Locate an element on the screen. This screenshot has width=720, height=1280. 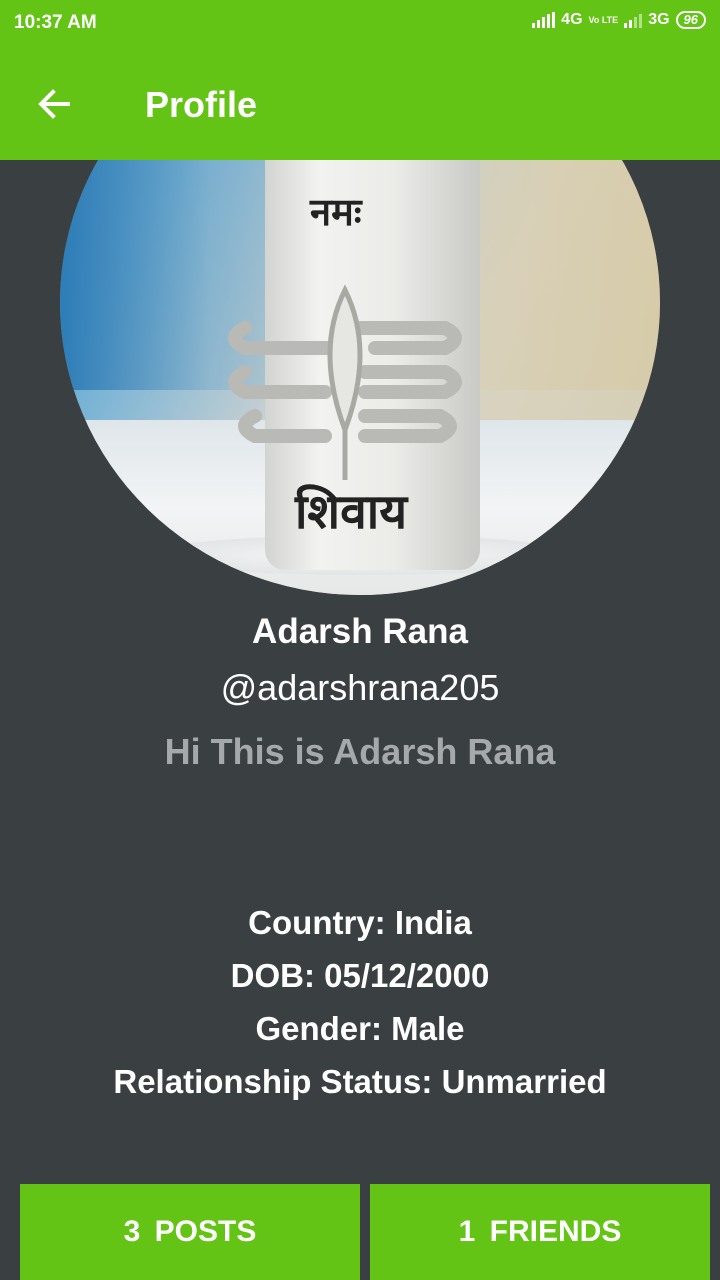
status-bar: 10:37 AM 4G Vo LTE 3G 96 is located at coordinates (360, 24).